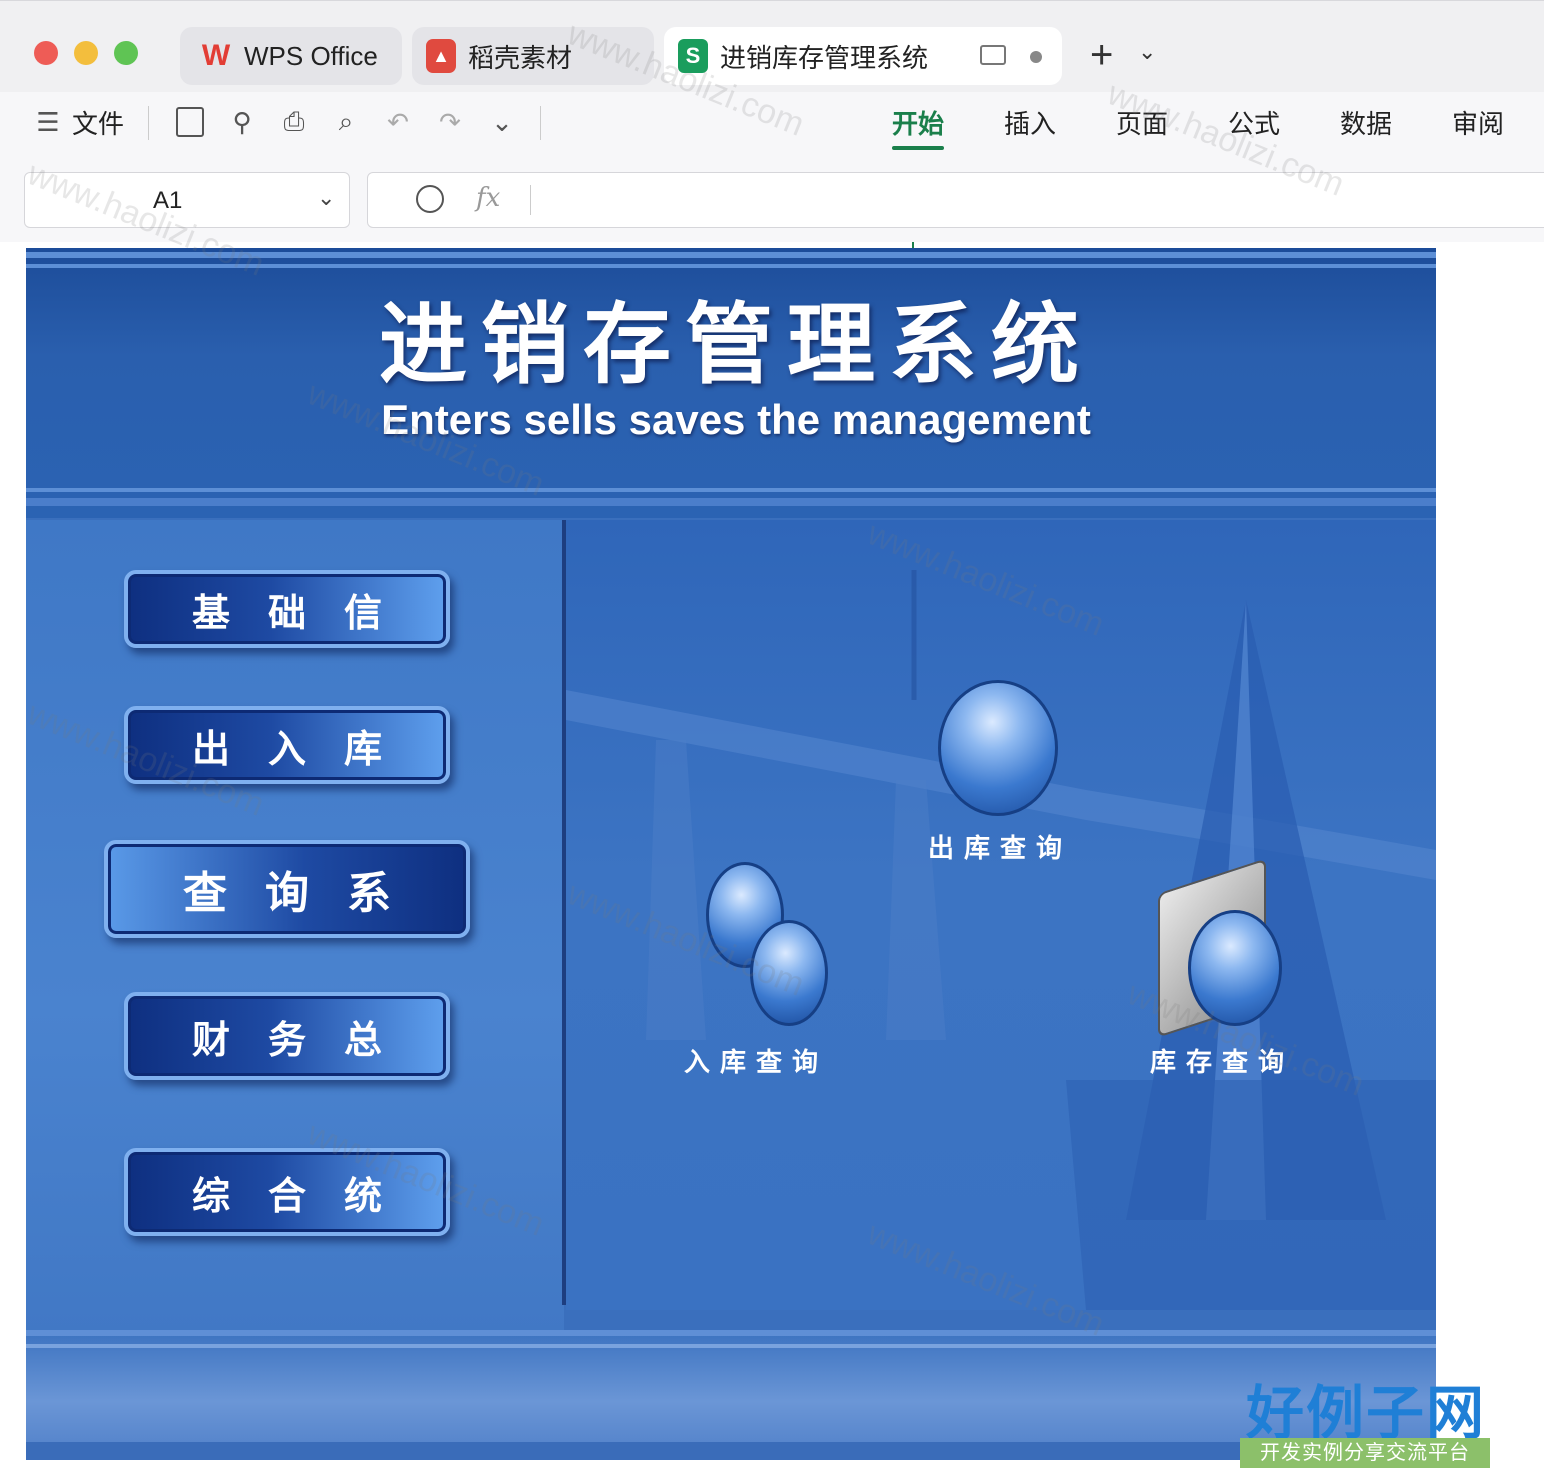  I want to click on formula-input: fx, so click(955, 200).